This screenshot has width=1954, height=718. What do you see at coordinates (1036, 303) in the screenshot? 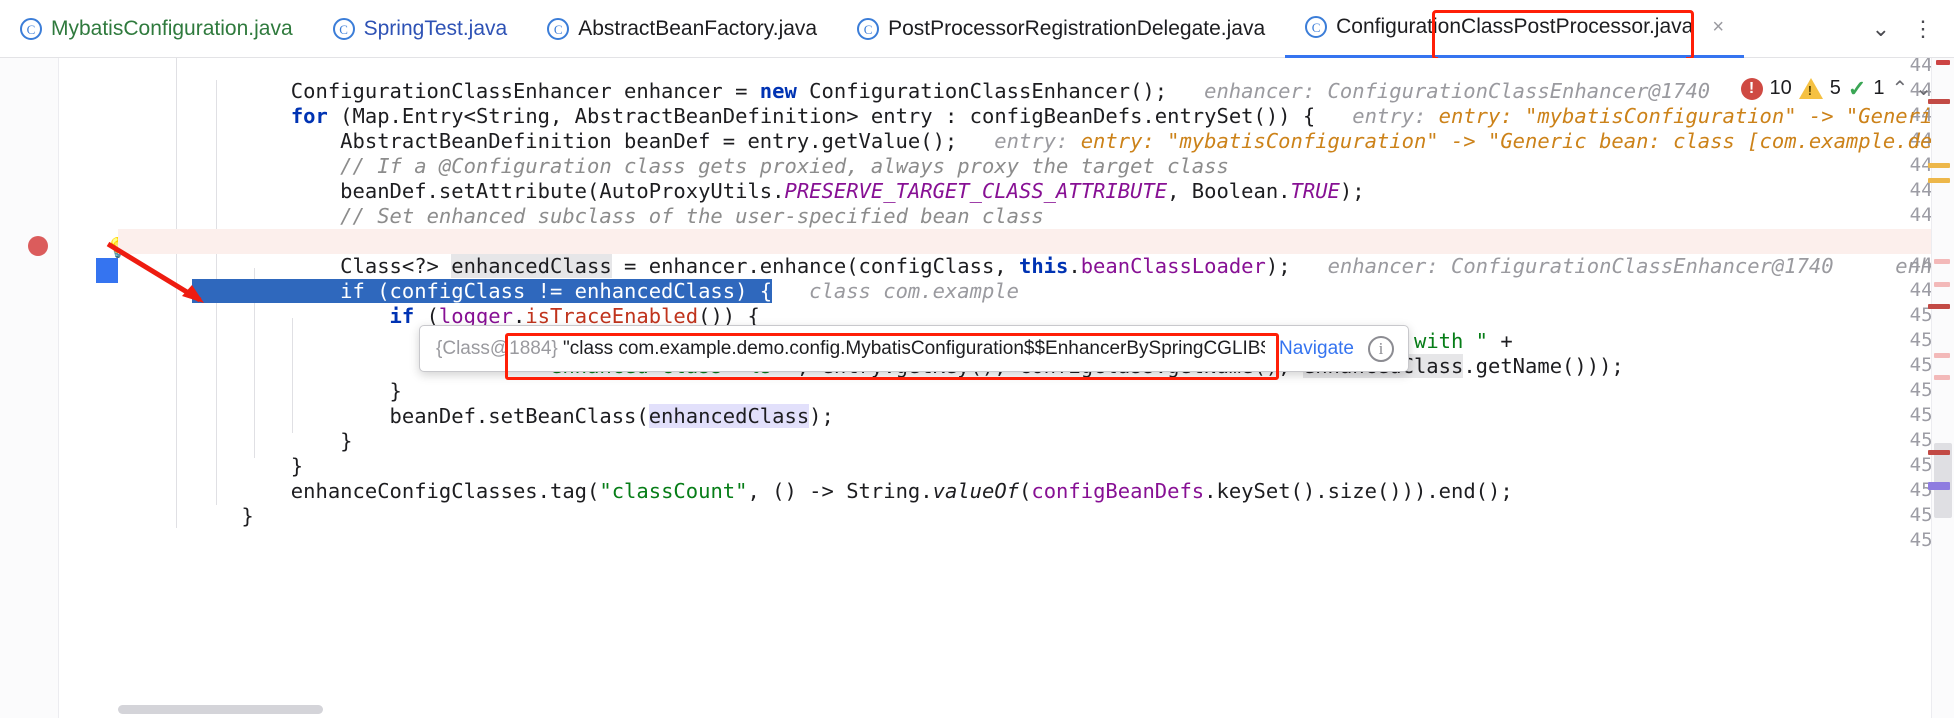
I see `code-line-449: if (logger.isTraceEnabled()) {` at bounding box center [1036, 303].